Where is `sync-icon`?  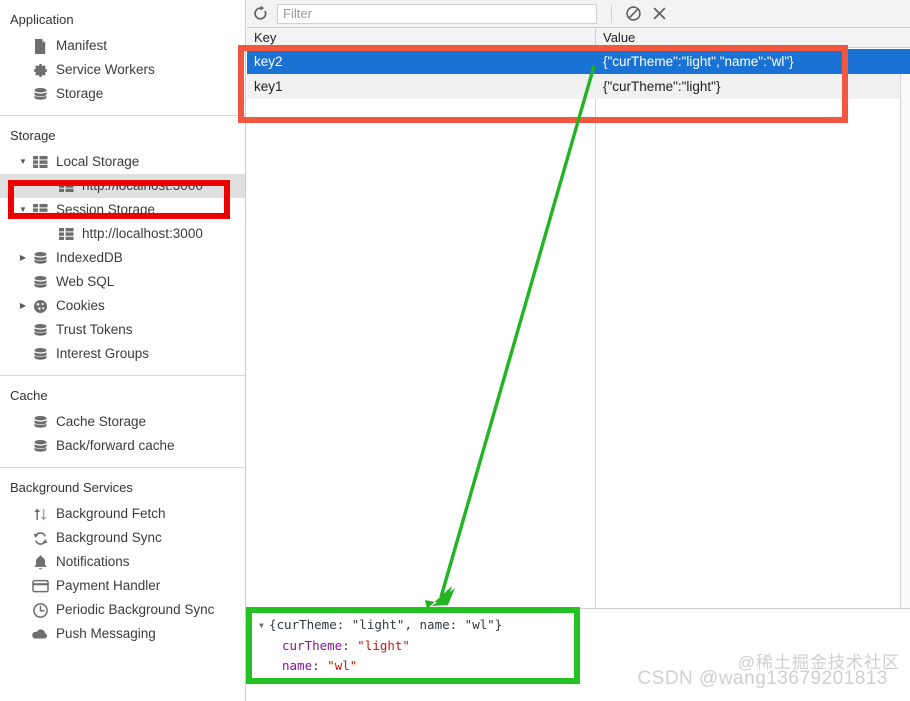 sync-icon is located at coordinates (40, 538).